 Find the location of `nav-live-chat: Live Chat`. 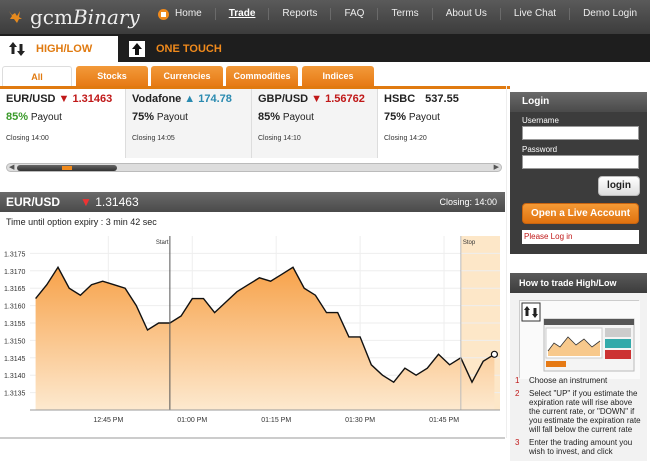

nav-live-chat: Live Chat is located at coordinates (534, 14).